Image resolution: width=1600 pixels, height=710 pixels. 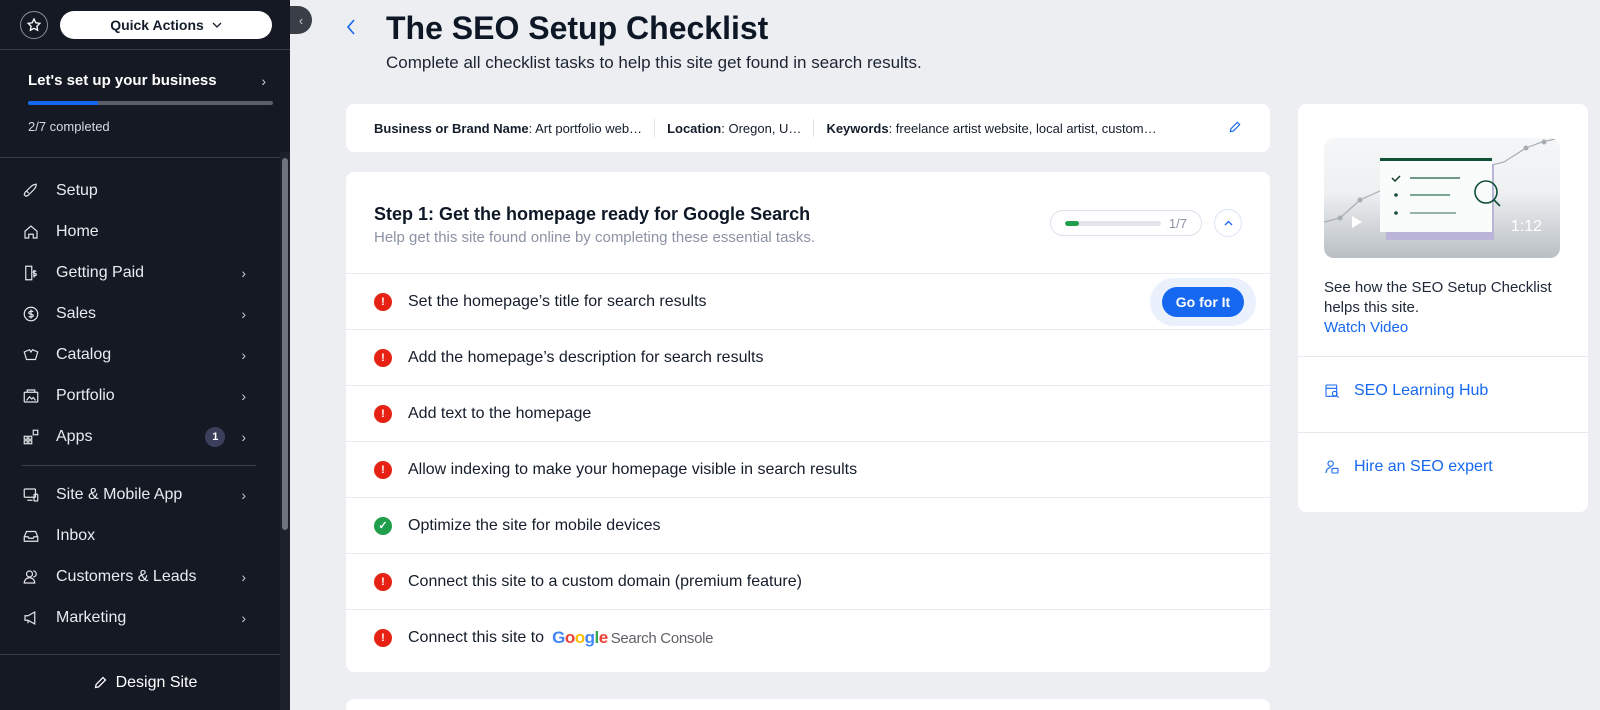 What do you see at coordinates (1526, 226) in the screenshot?
I see `video-duration: 1:12` at bounding box center [1526, 226].